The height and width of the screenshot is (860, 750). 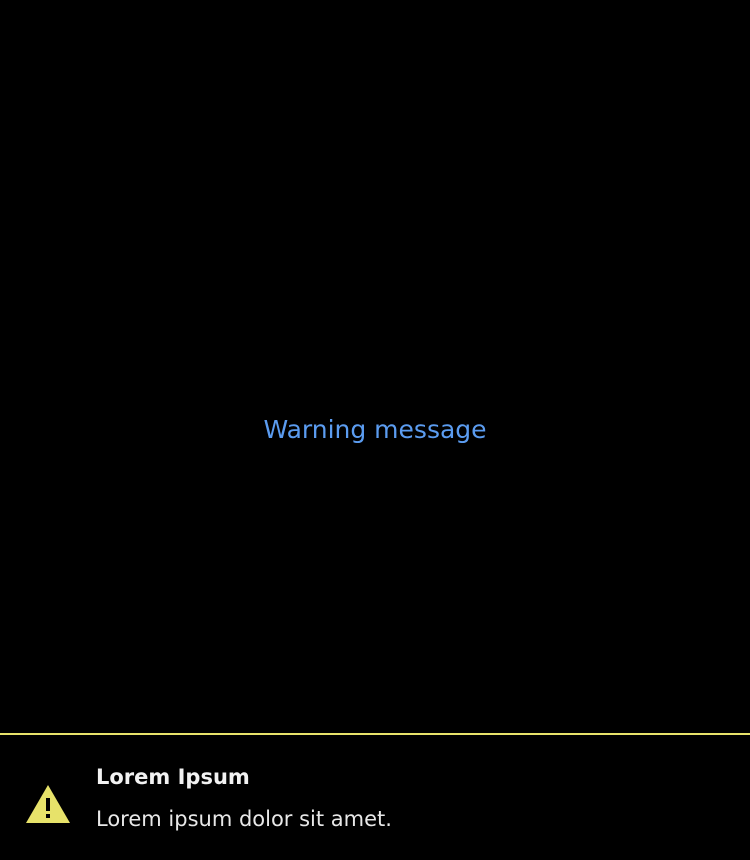 I want to click on warning-toast: Lorem Ipsum Lorem ipsum dolor sit amet., so click(x=375, y=796).